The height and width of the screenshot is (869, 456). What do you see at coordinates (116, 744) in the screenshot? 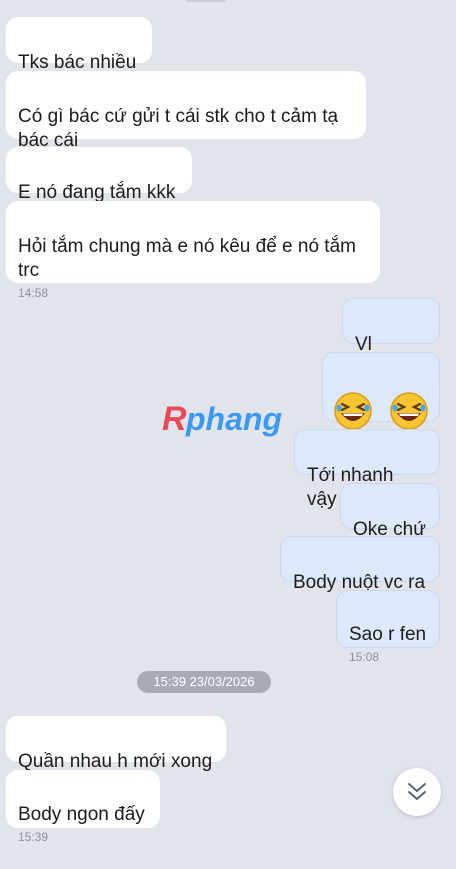
I see `incoming-message: Quần nhau h mới xong` at bounding box center [116, 744].